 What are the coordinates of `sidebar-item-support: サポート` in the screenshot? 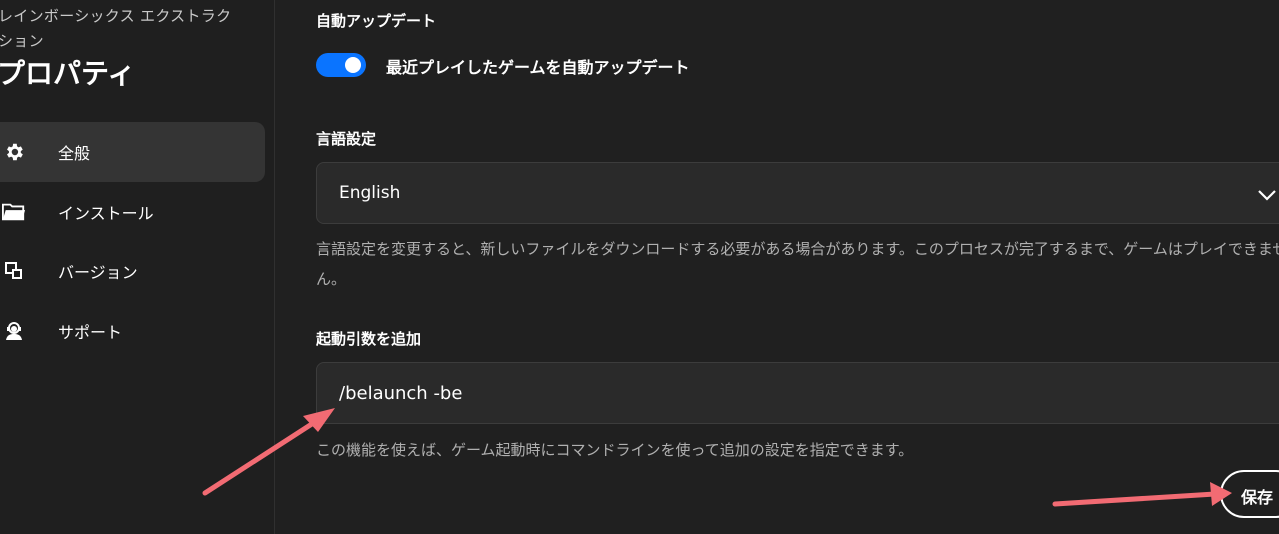 It's located at (132, 331).